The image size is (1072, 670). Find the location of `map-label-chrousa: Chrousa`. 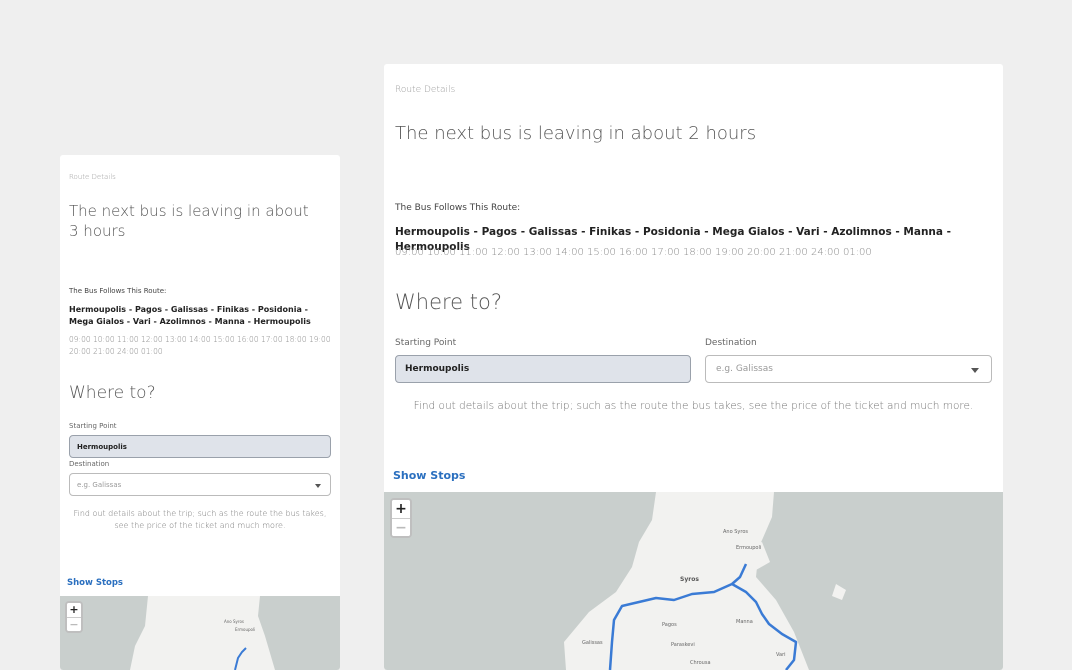

map-label-chrousa: Chrousa is located at coordinates (700, 663).